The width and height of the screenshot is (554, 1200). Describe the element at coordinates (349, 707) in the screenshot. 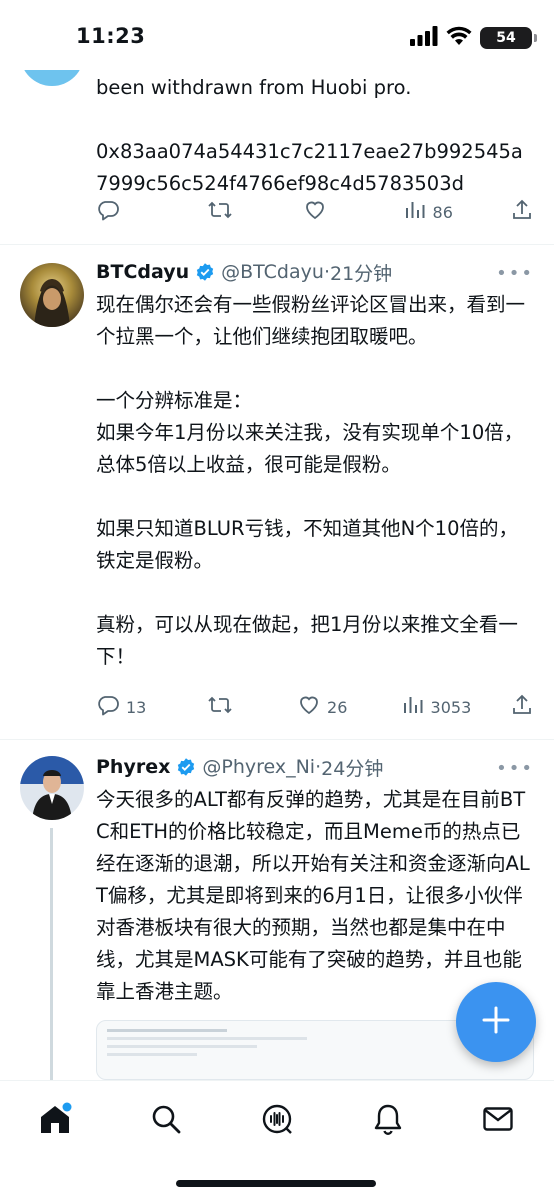

I see `like-button: 26` at that location.